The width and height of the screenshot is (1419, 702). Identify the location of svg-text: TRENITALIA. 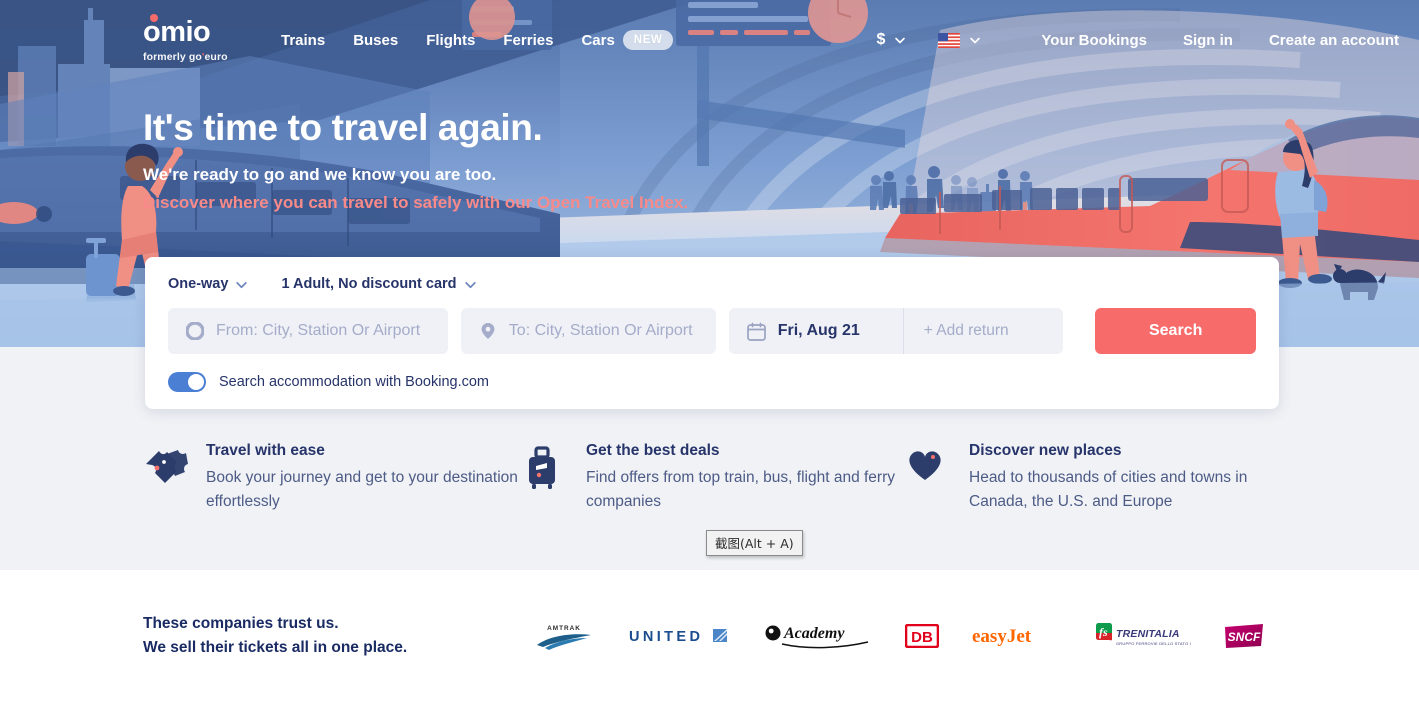
(1148, 634).